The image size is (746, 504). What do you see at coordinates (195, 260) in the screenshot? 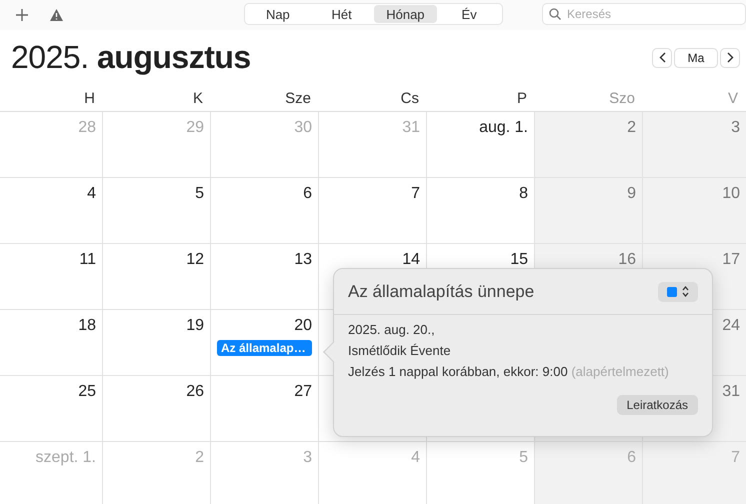
I see `day-number: 12` at bounding box center [195, 260].